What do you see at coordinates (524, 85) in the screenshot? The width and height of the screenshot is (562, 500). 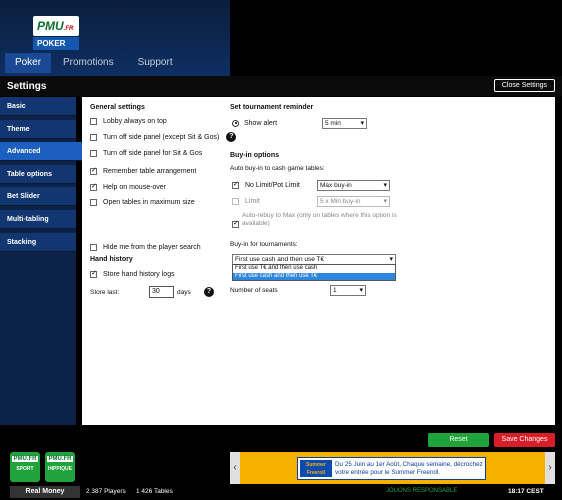 I see `close-settings-button: Close Settings` at bounding box center [524, 85].